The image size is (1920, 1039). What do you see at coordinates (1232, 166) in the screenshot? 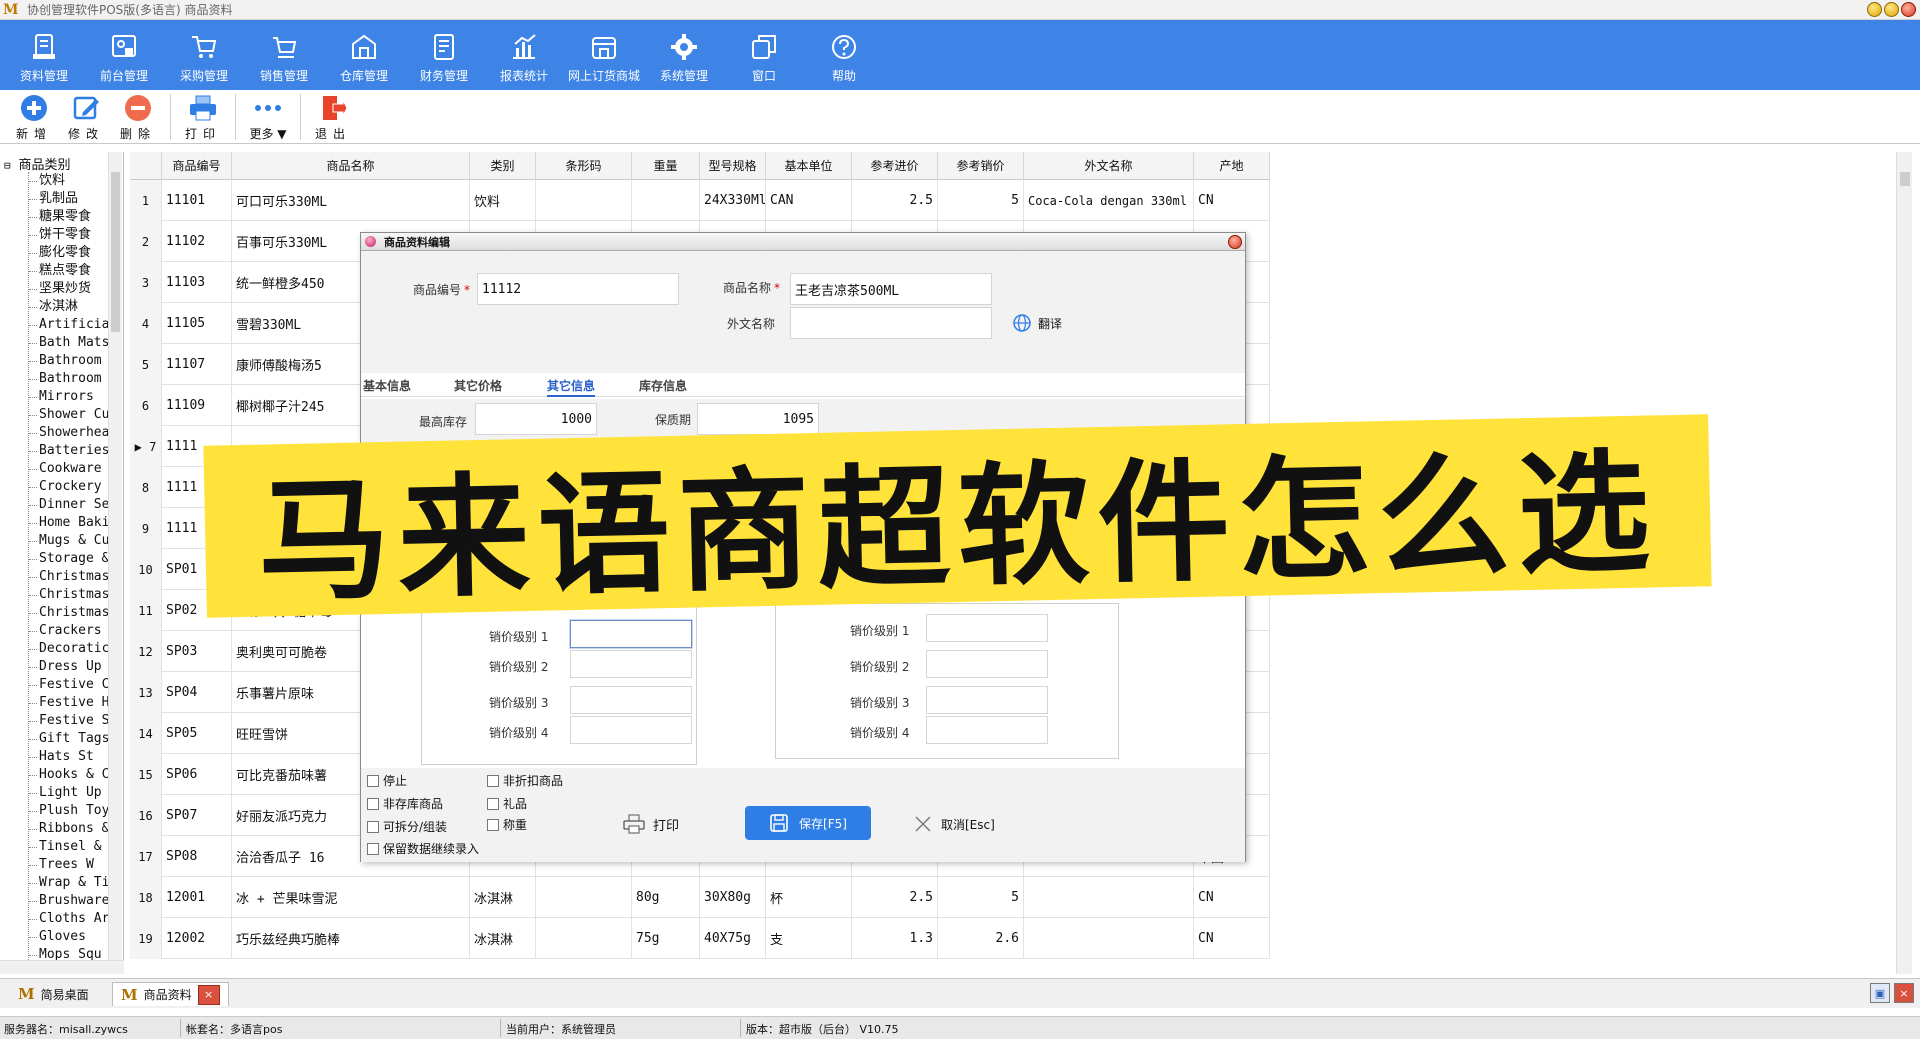
I see `column-header: 产地` at bounding box center [1232, 166].